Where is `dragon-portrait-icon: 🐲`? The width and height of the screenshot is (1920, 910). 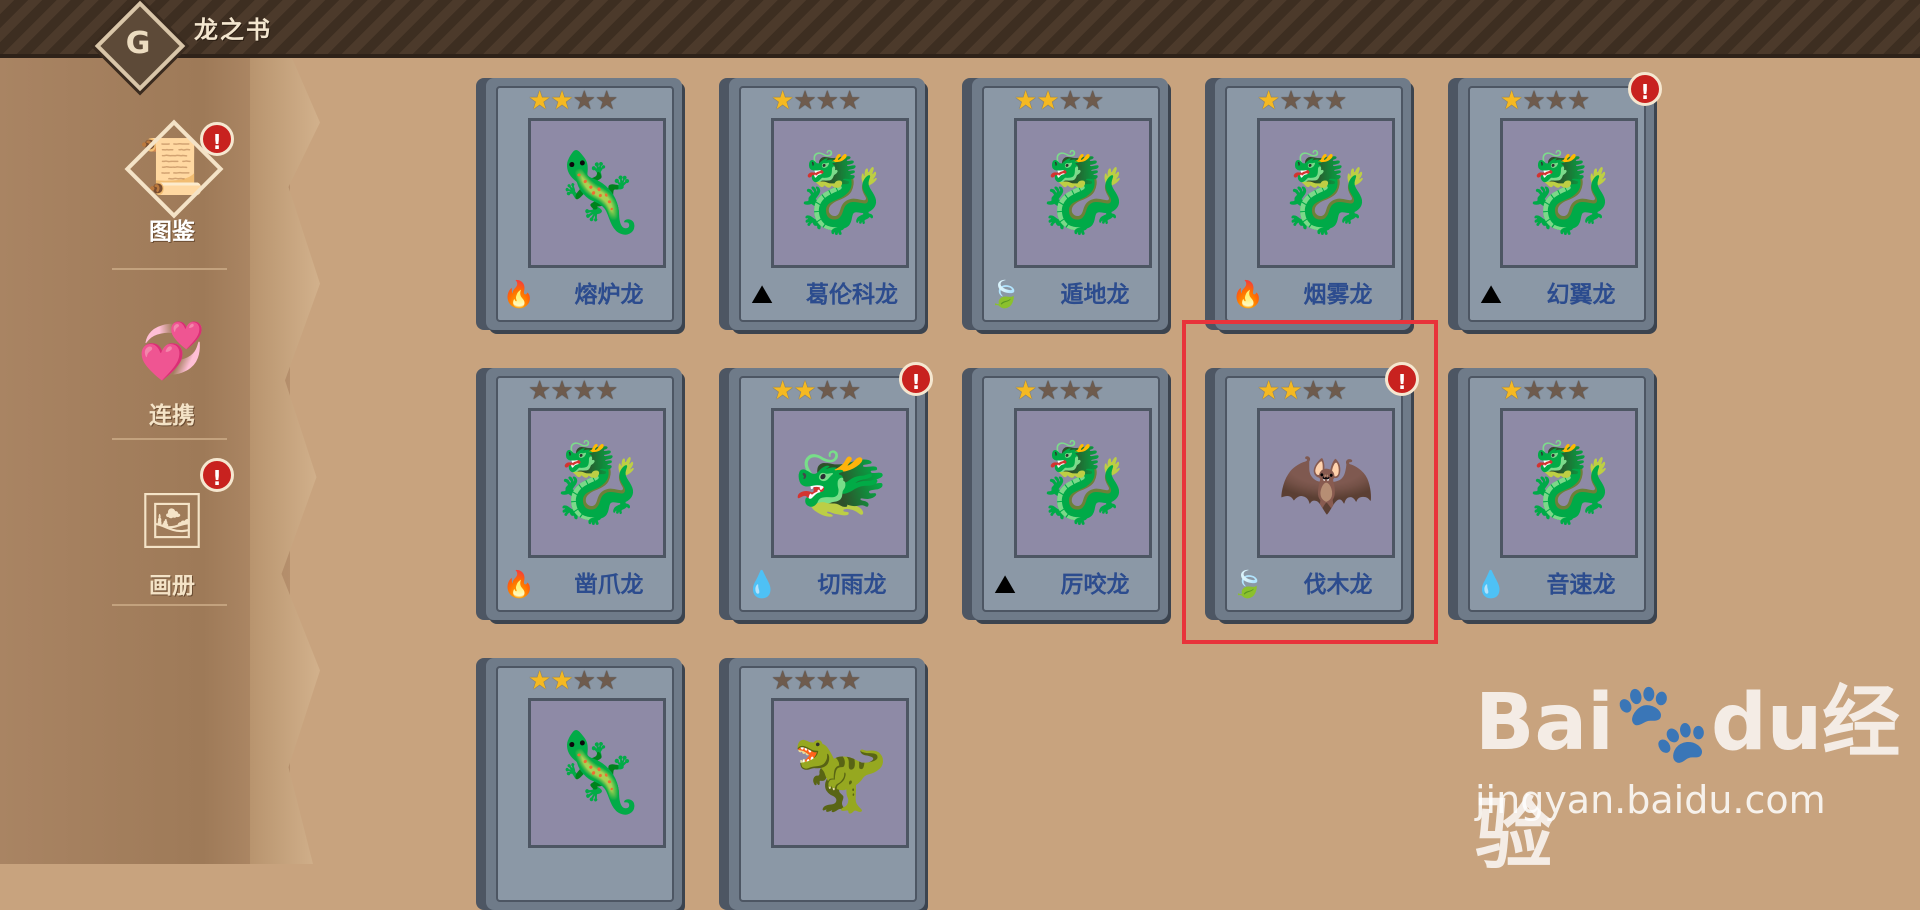
dragon-portrait-icon: 🐲 is located at coordinates (840, 483).